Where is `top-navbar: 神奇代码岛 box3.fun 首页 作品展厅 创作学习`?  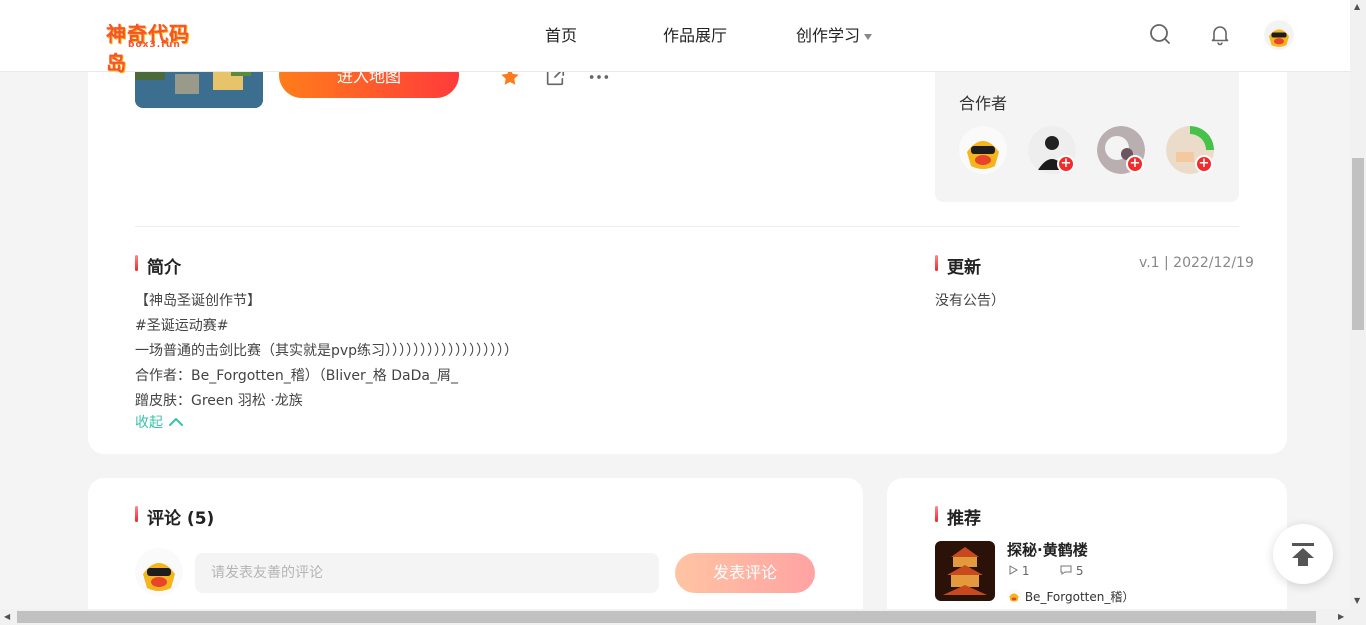
top-navbar: 神奇代码岛 box3.fun 首页 作品展厅 创作学习 is located at coordinates (675, 37).